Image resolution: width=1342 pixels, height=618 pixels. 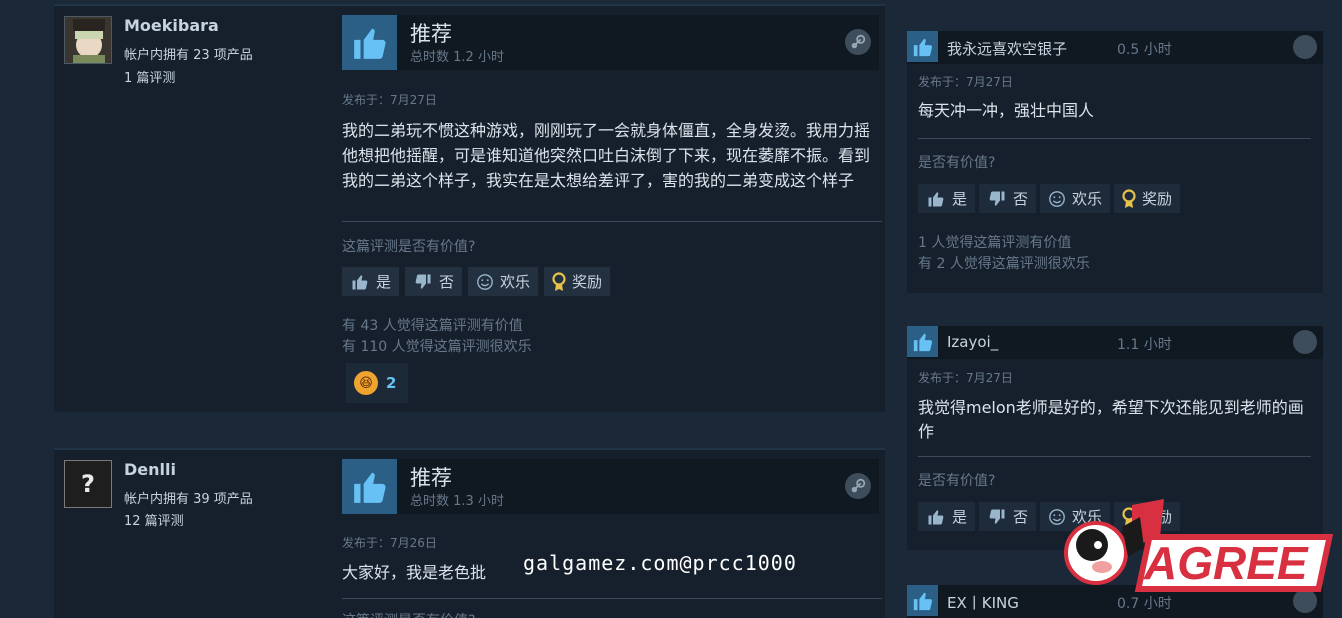 What do you see at coordinates (432, 326) in the screenshot?
I see `helpful-count: 有 43 人觉得这篇评测有价值` at bounding box center [432, 326].